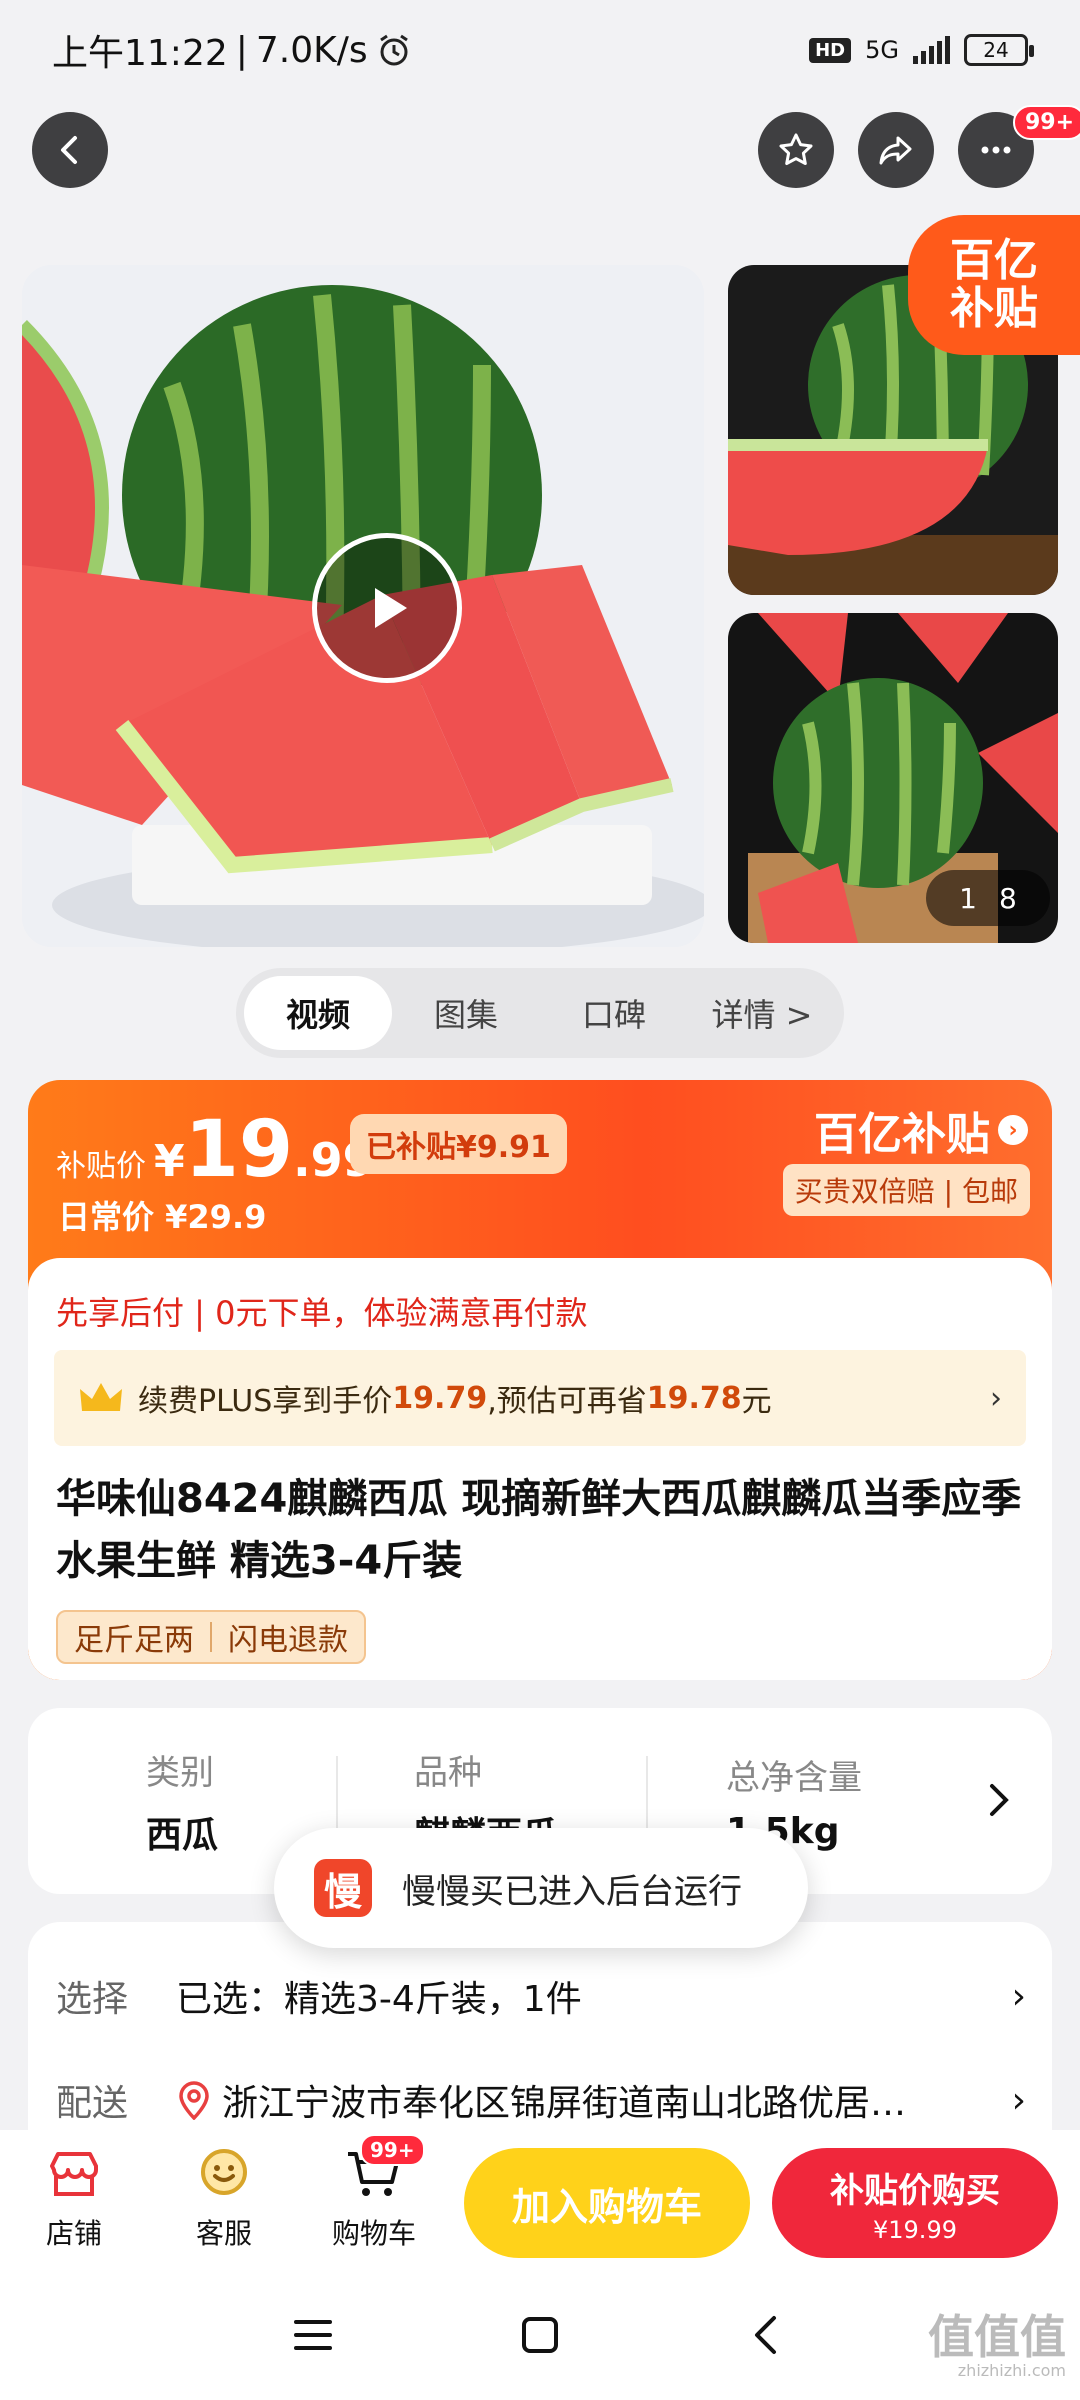 The image size is (1080, 2400). Describe the element at coordinates (540, 50) in the screenshot. I see `status-bar: 上午11:22 | 7.0K/s HD 5G 24` at that location.